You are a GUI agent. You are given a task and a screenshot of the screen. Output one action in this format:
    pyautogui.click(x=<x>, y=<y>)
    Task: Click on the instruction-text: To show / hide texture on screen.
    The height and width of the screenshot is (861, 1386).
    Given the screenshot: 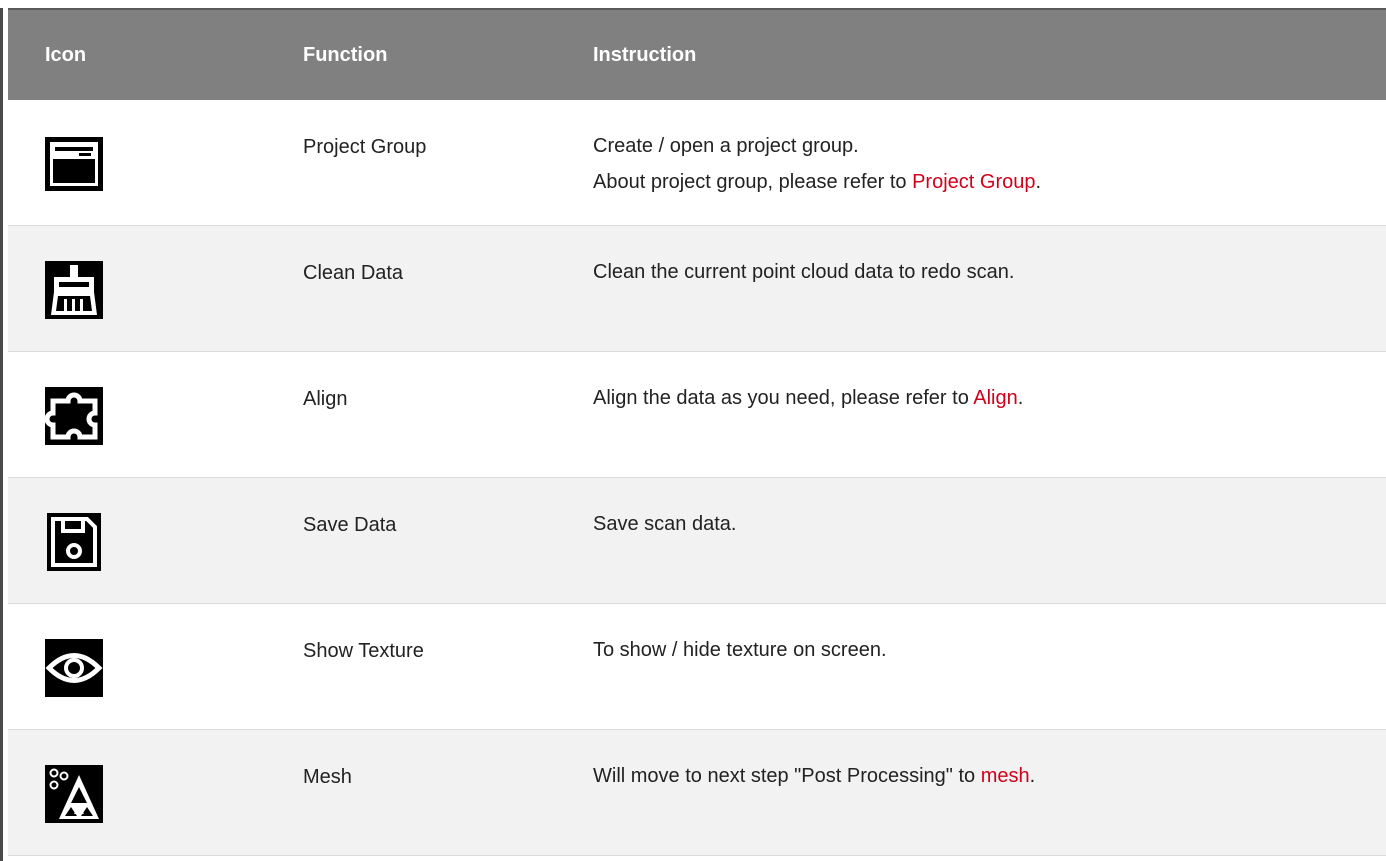 What is the action you would take?
    pyautogui.click(x=740, y=653)
    